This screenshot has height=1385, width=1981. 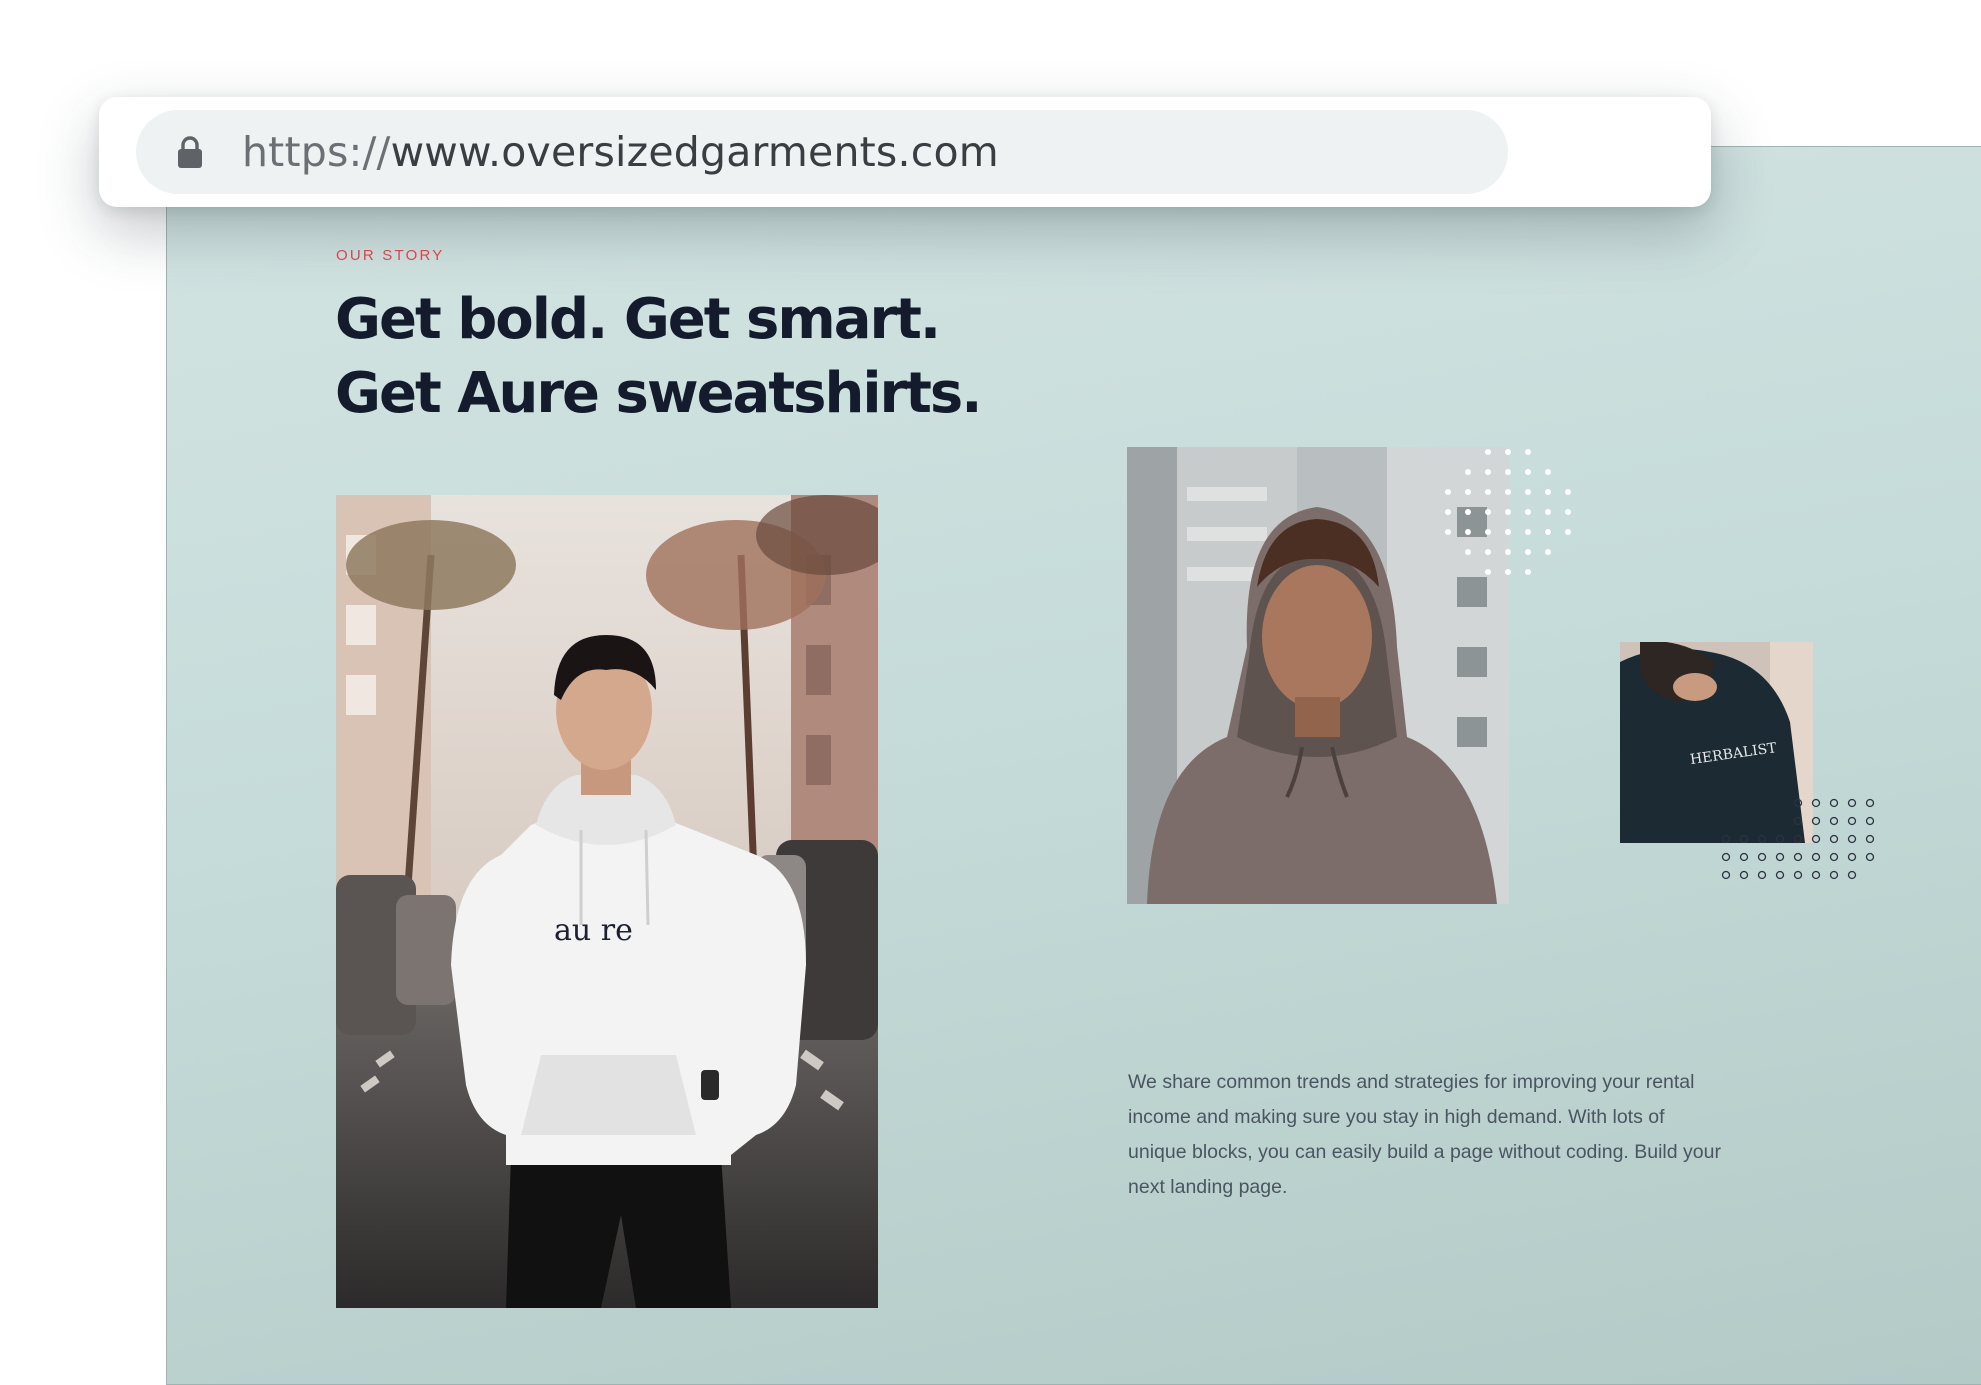 I want to click on url-text: https://www.oversizedgarments.com, so click(x=620, y=152).